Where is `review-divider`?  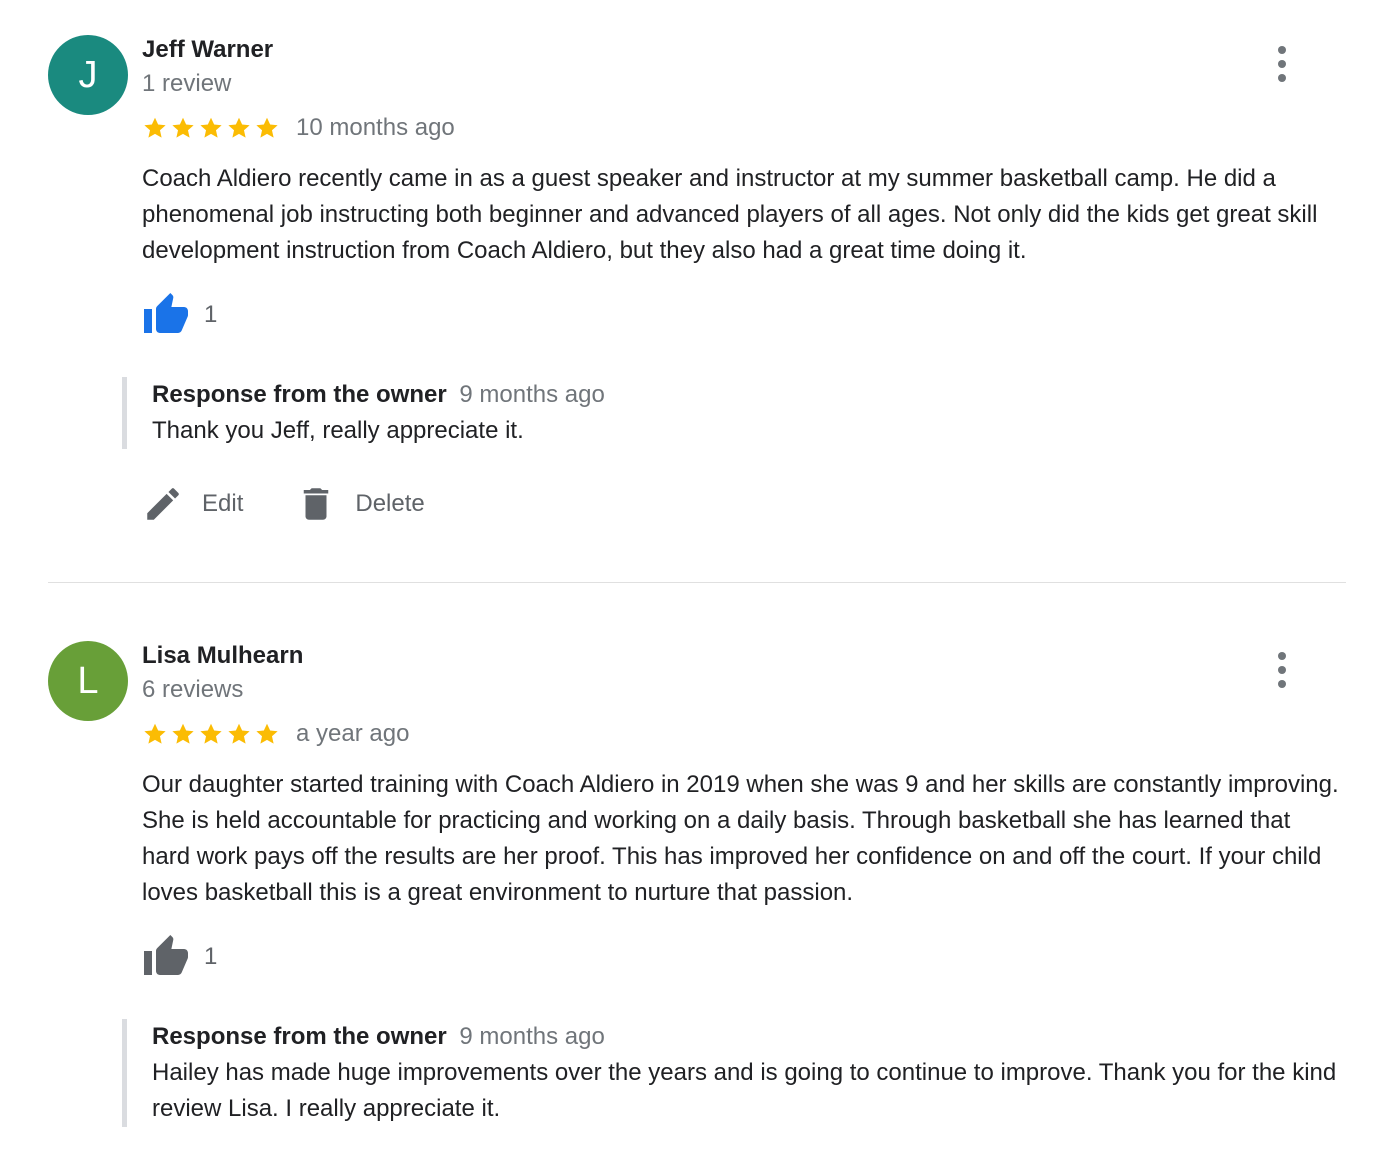 review-divider is located at coordinates (697, 582).